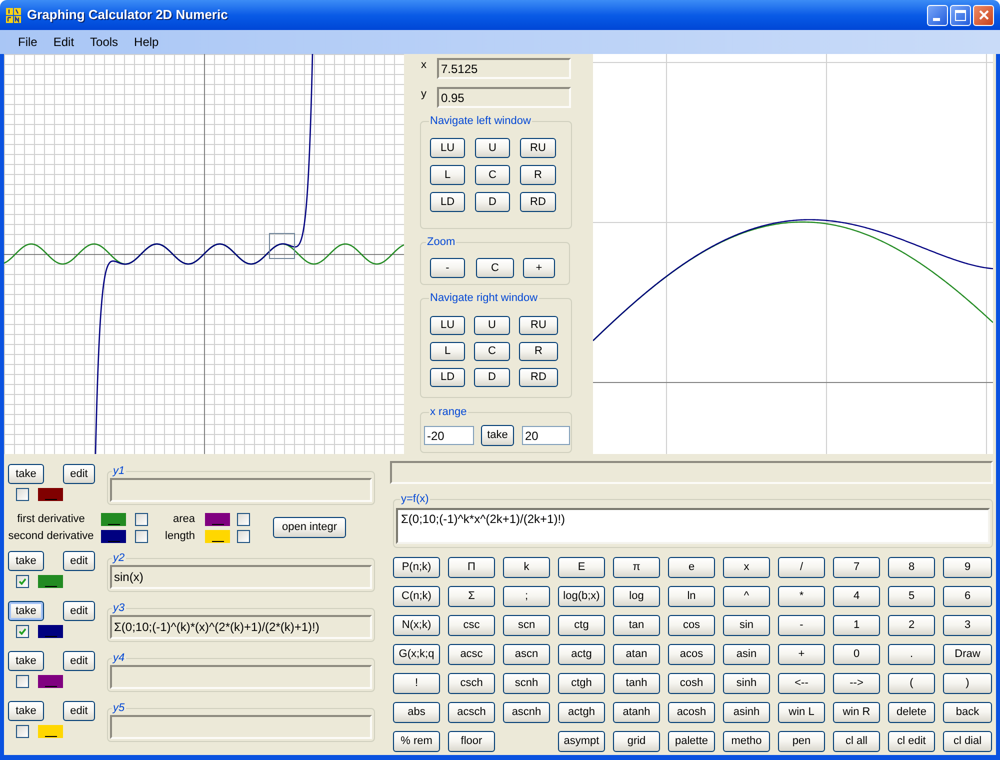  I want to click on keypad-key: *, so click(801, 596).